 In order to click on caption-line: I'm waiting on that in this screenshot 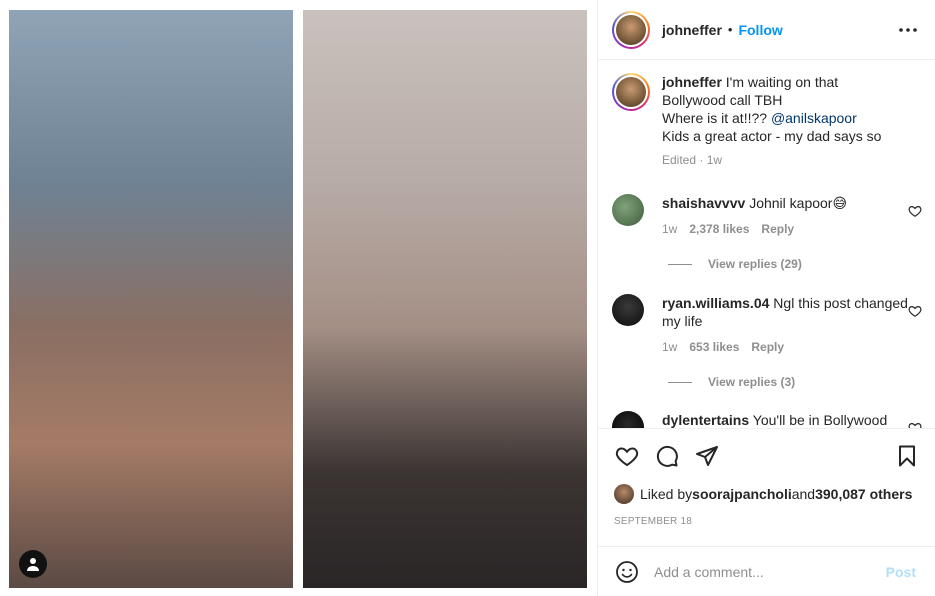, I will do `click(782, 82)`.